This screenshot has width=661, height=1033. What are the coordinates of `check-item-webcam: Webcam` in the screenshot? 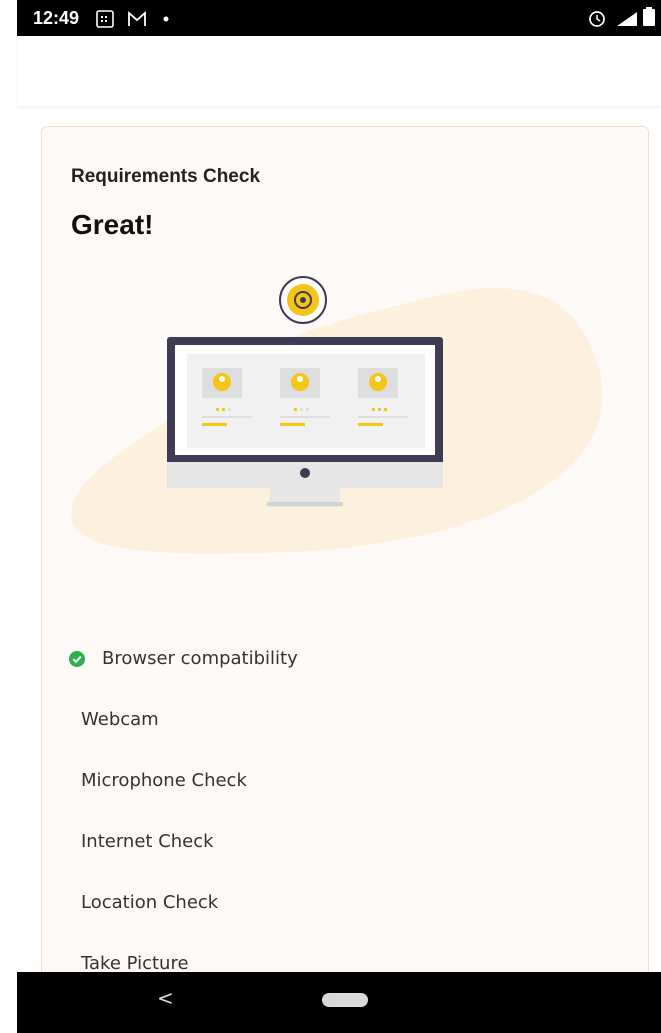 It's located at (120, 719).